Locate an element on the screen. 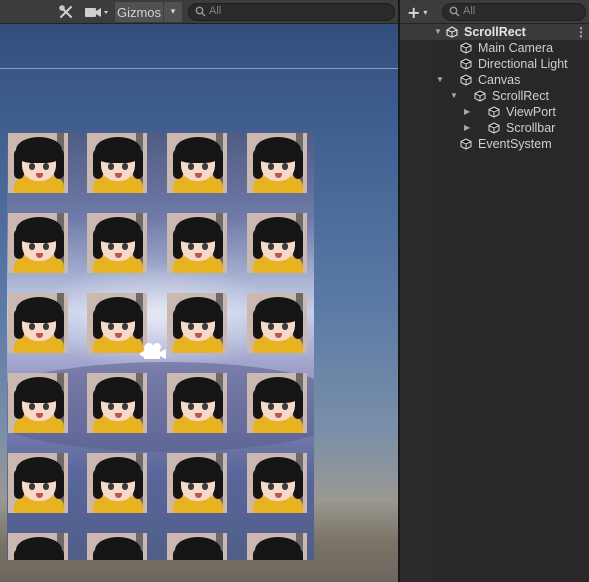 Image resolution: width=589 pixels, height=582 pixels. scene-name-label: ScrollRect is located at coordinates (495, 32).